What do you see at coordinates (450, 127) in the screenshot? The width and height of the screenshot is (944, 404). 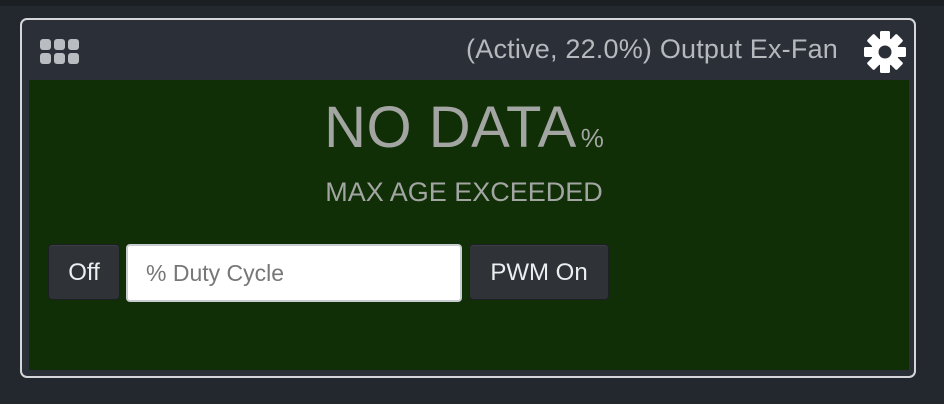 I see `value-text: NO DATA` at bounding box center [450, 127].